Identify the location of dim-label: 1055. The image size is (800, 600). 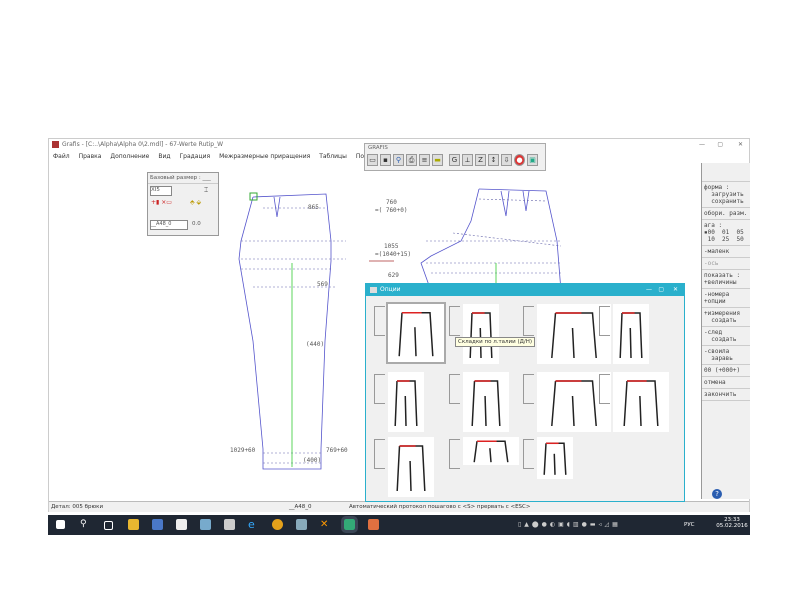
(391, 246).